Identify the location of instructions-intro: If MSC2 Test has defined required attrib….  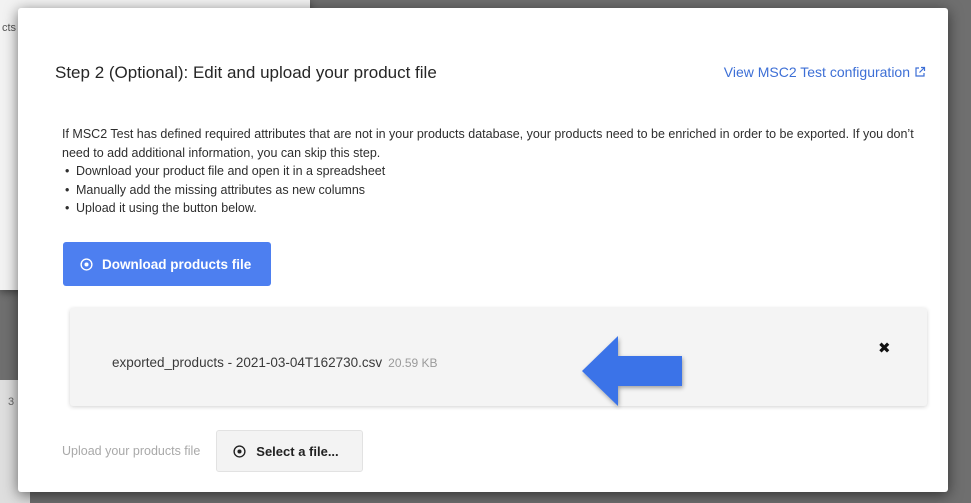
(488, 143).